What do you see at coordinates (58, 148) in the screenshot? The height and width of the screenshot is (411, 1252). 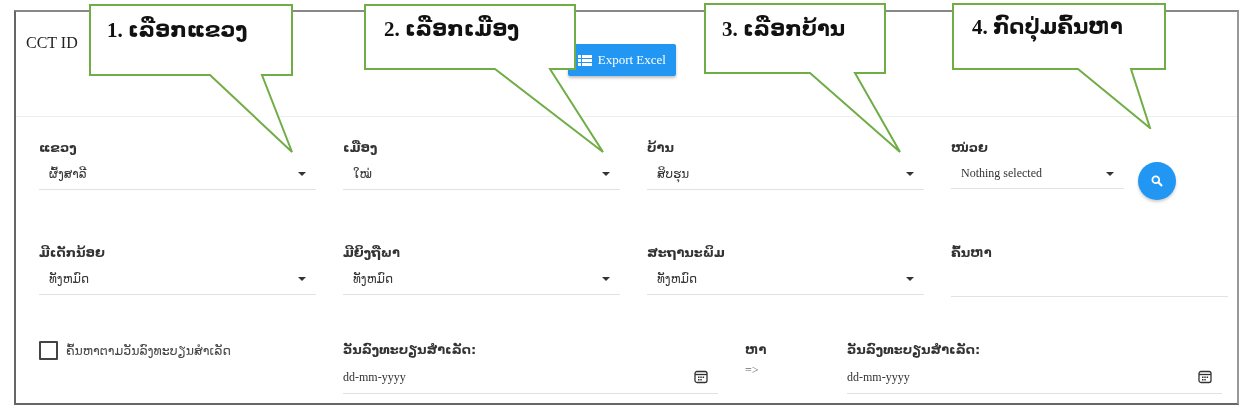 I see `field-label: ແຂວງ` at bounding box center [58, 148].